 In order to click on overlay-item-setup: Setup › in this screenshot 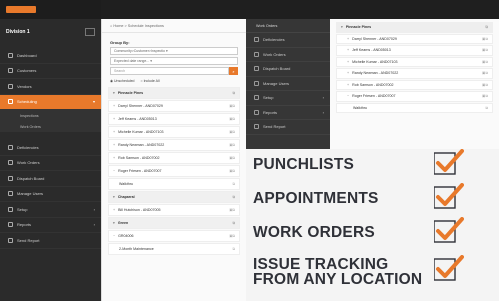, I will do `click(288, 98)`.